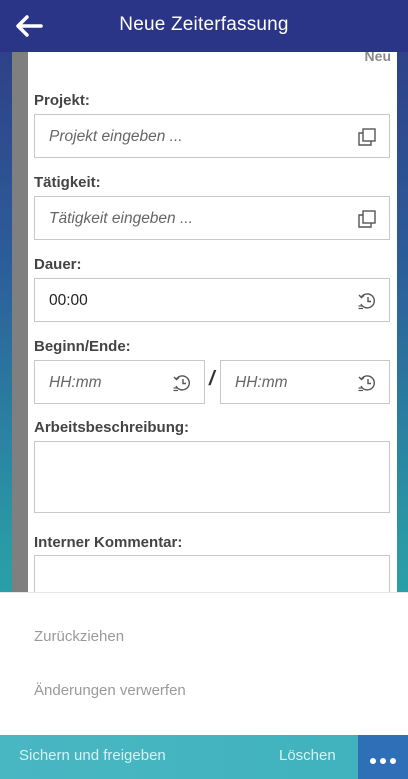  What do you see at coordinates (79, 636) in the screenshot?
I see `zurueckziehen-menu-item: Zurückziehen` at bounding box center [79, 636].